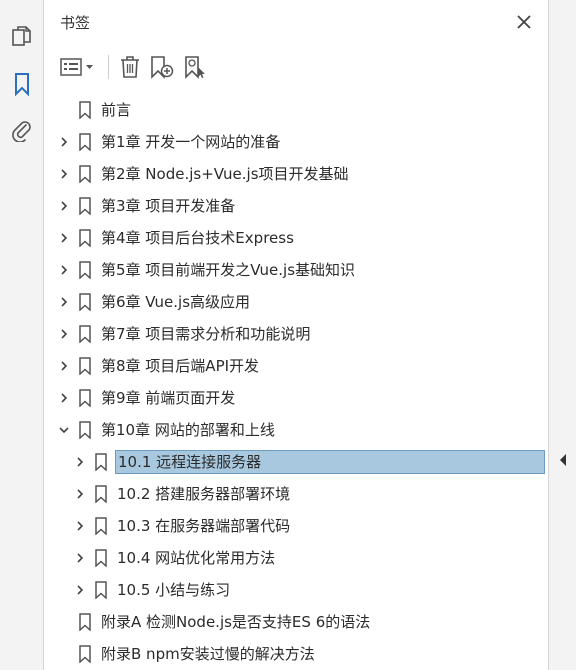 This screenshot has width=576, height=670. Describe the element at coordinates (296, 494) in the screenshot. I see `bookmark-item: 10.2 搭建服务器部署环境` at that location.